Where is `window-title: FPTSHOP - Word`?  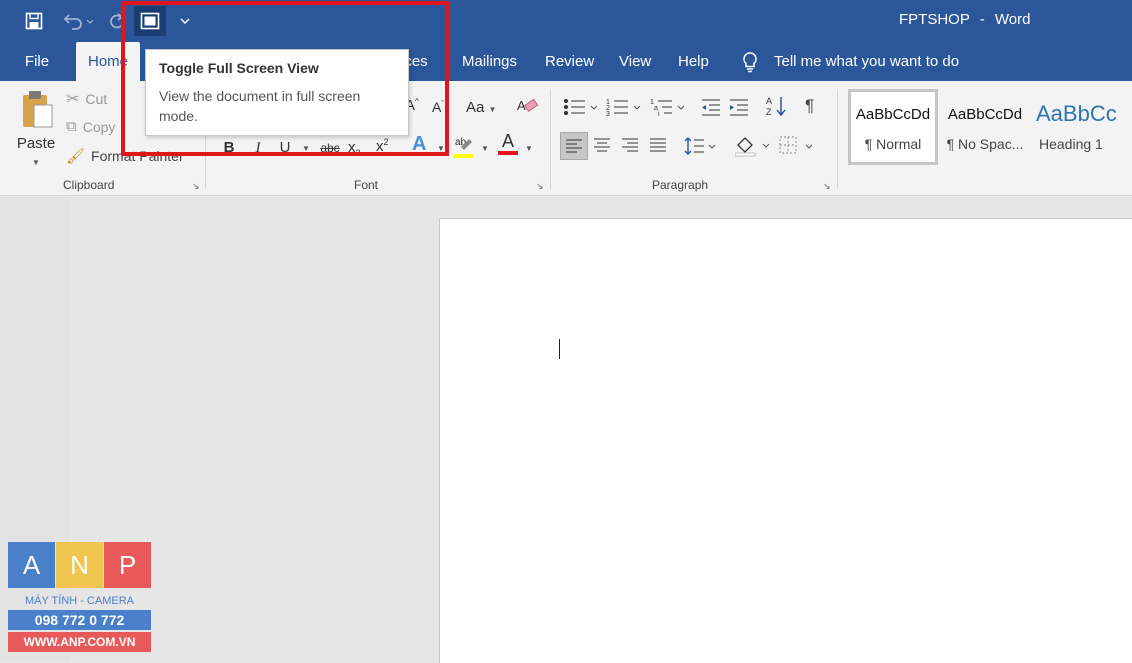
window-title: FPTSHOP - Word is located at coordinates (965, 19).